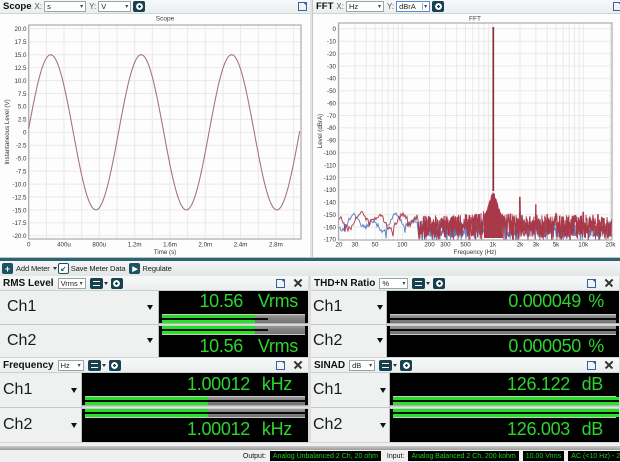  Describe the element at coordinates (20, 29) in the screenshot. I see `svg-text: 20.0` at that location.